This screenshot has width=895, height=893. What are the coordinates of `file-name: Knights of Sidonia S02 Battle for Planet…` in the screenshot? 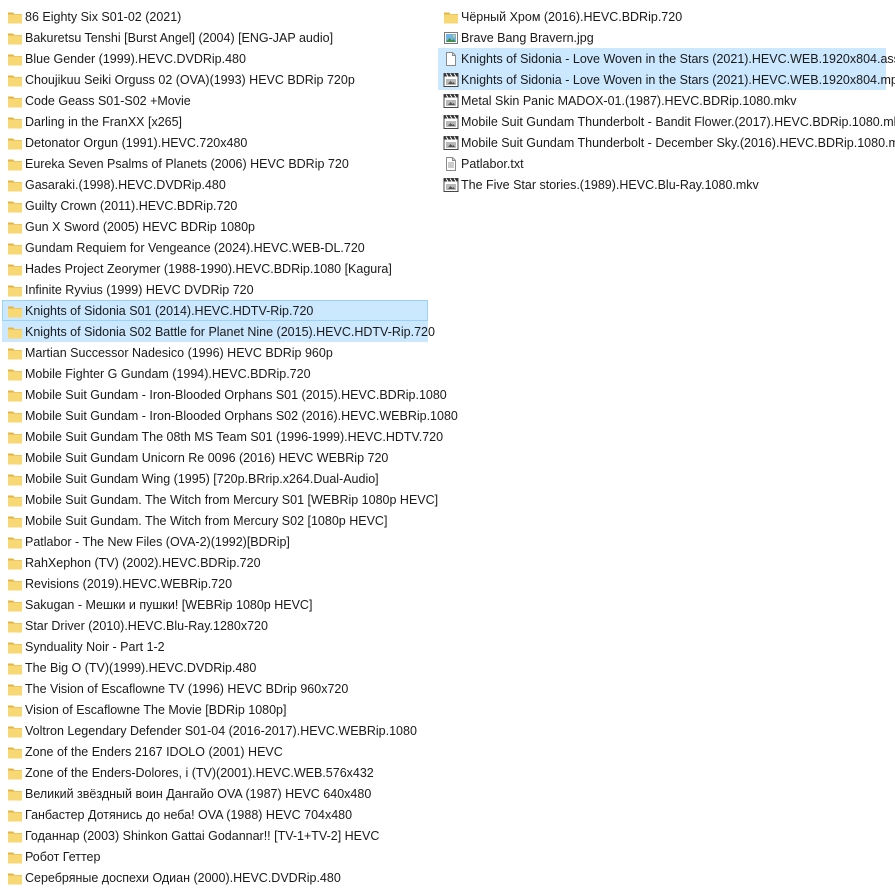 It's located at (230, 332).